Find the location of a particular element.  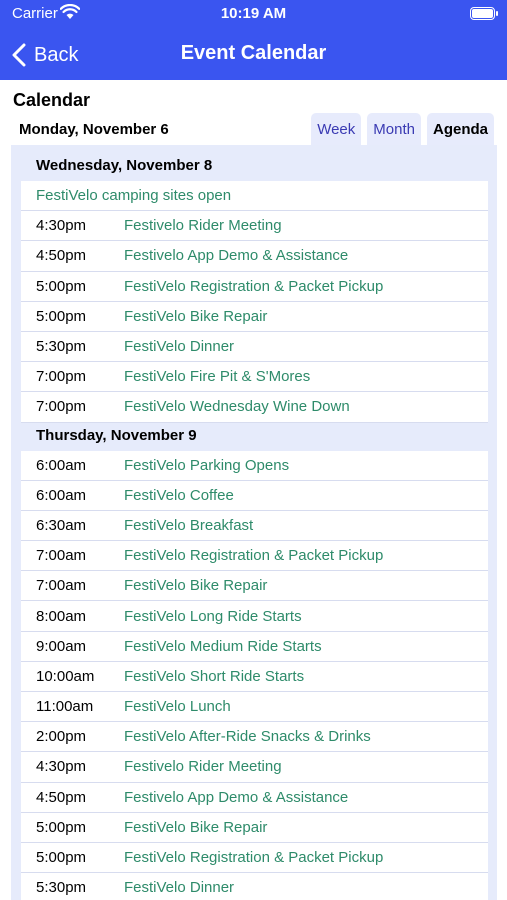

event-row: 9:00am FestiVelo Medium Ride Starts is located at coordinates (254, 646).